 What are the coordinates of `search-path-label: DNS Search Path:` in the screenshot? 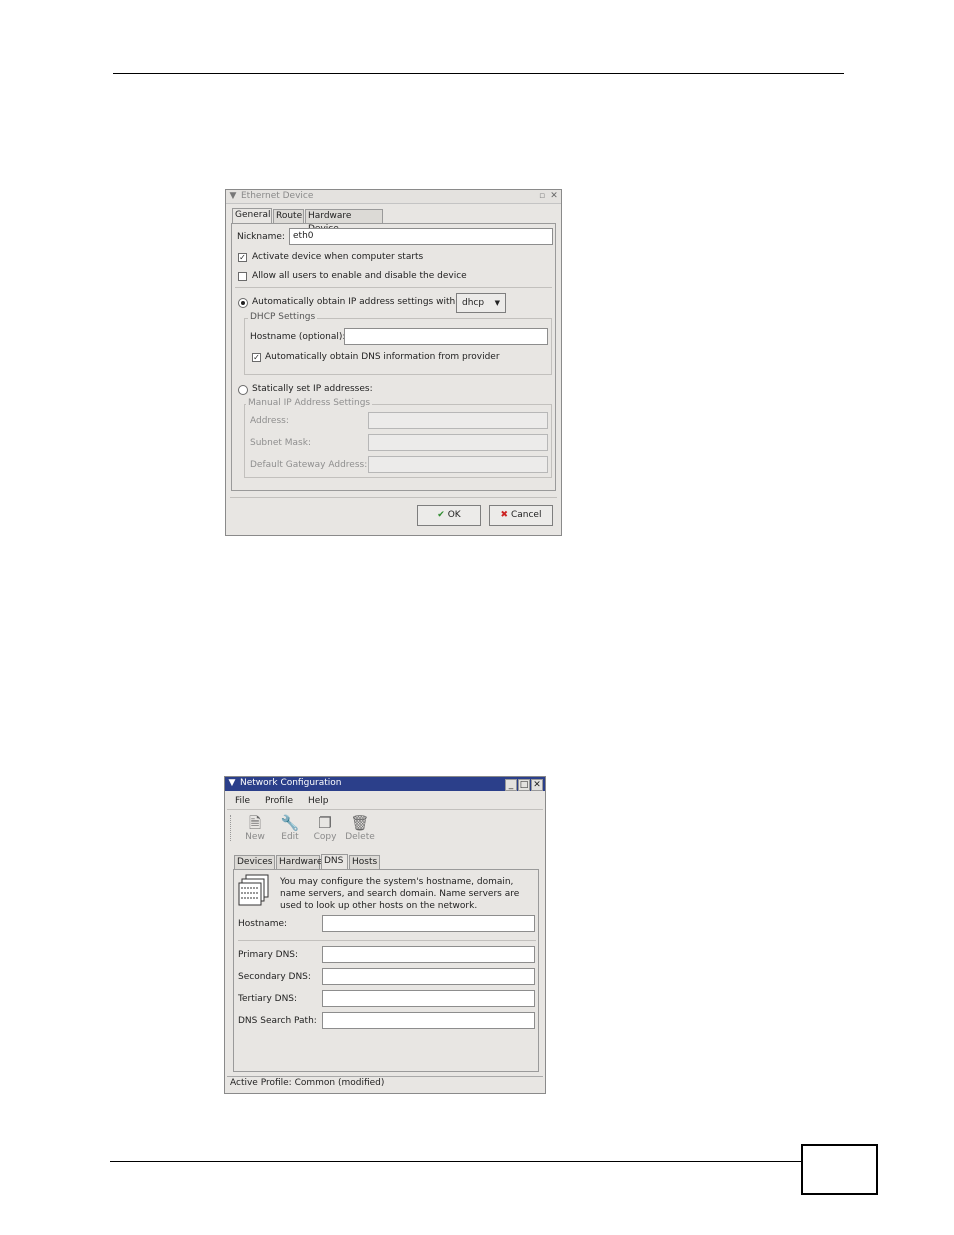 It's located at (277, 1021).